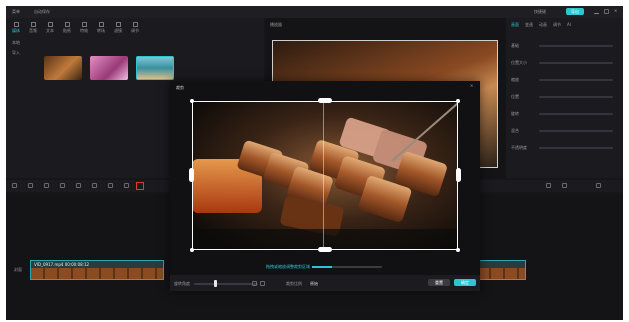 Image resolution: width=629 pixels, height=322 pixels. Describe the element at coordinates (62, 185) in the screenshot. I see `split-icon` at that location.